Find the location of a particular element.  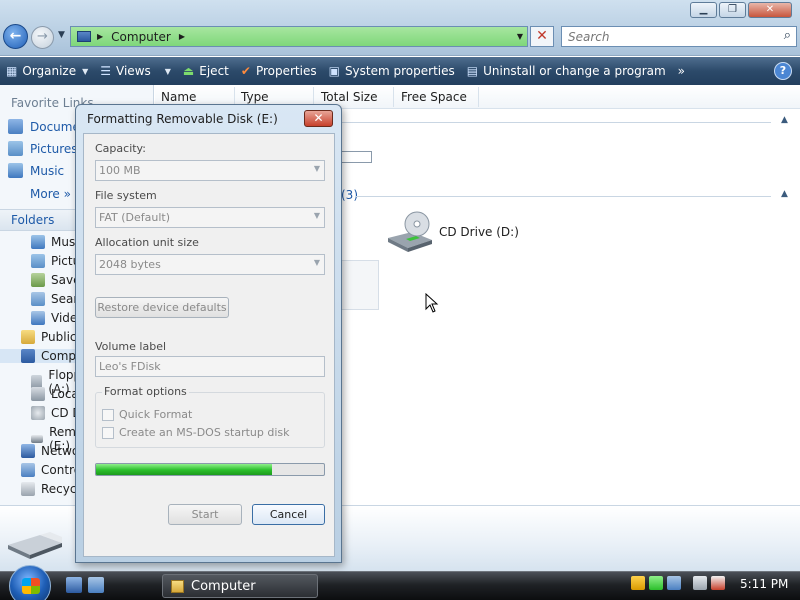

switch-windows-icon is located at coordinates (96, 585).